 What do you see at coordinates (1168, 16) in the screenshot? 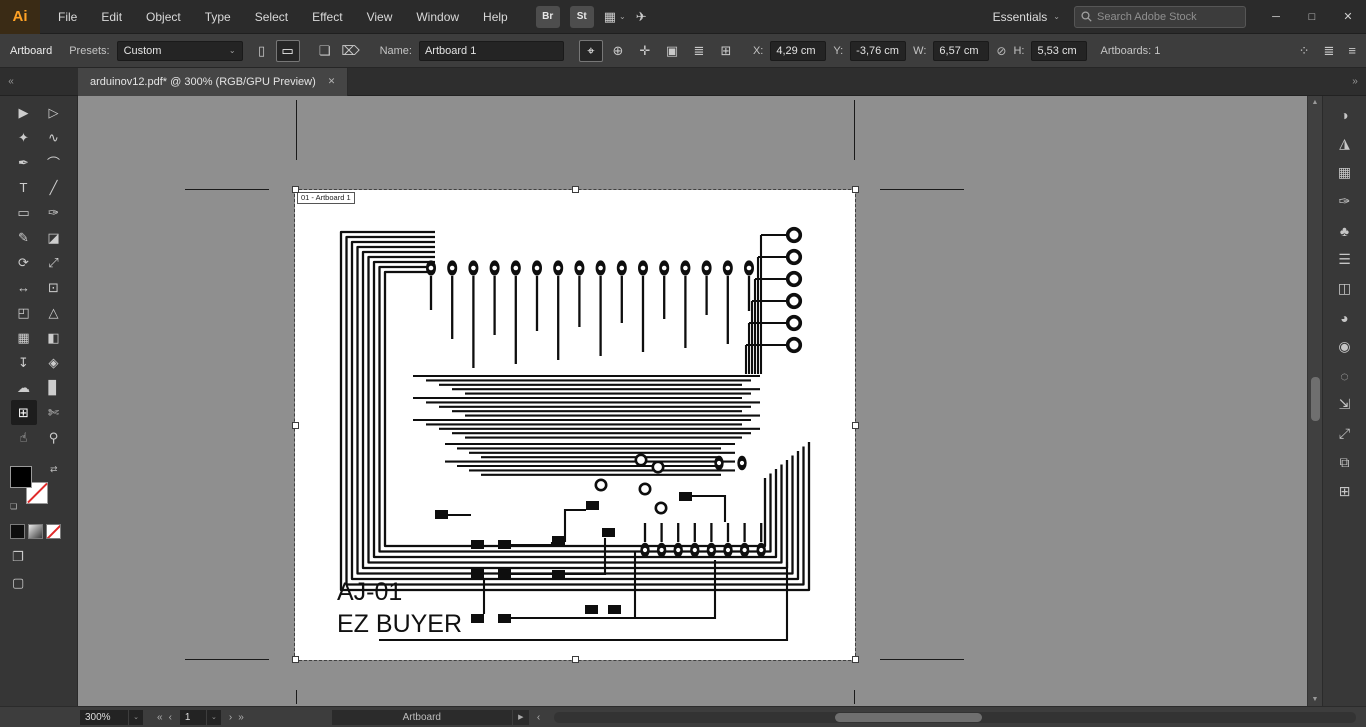
I see `stock-search-input` at bounding box center [1168, 16].